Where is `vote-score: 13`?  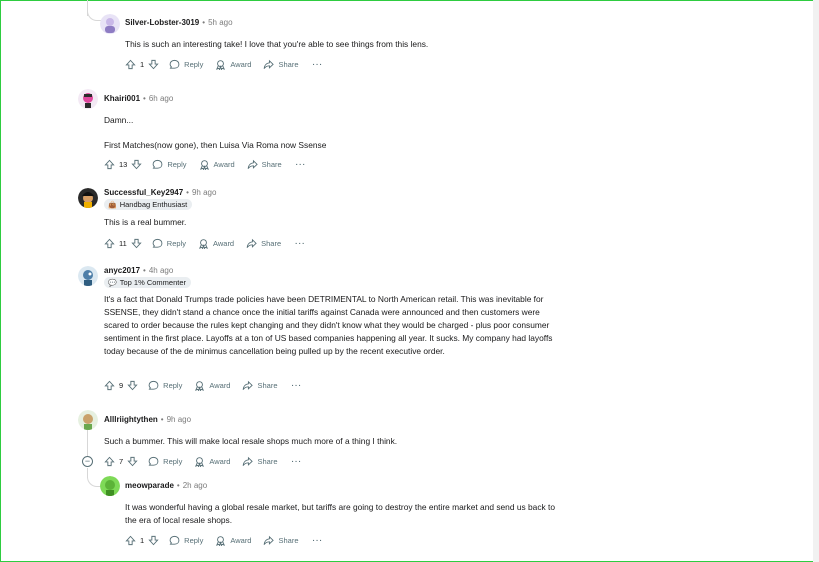
vote-score: 13 is located at coordinates (123, 164).